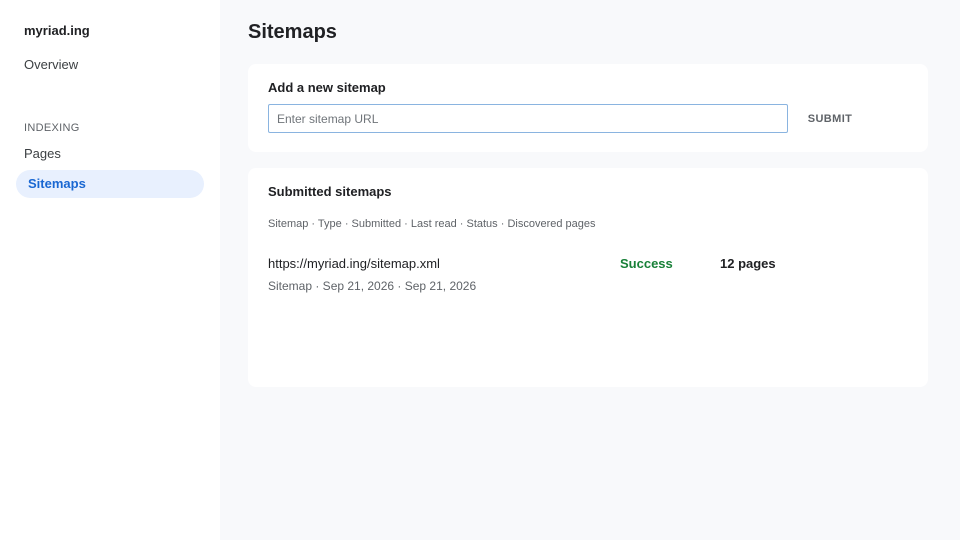 The height and width of the screenshot is (540, 960). I want to click on add-sitemap-card: Add a new sitemap SUBMIT, so click(588, 108).